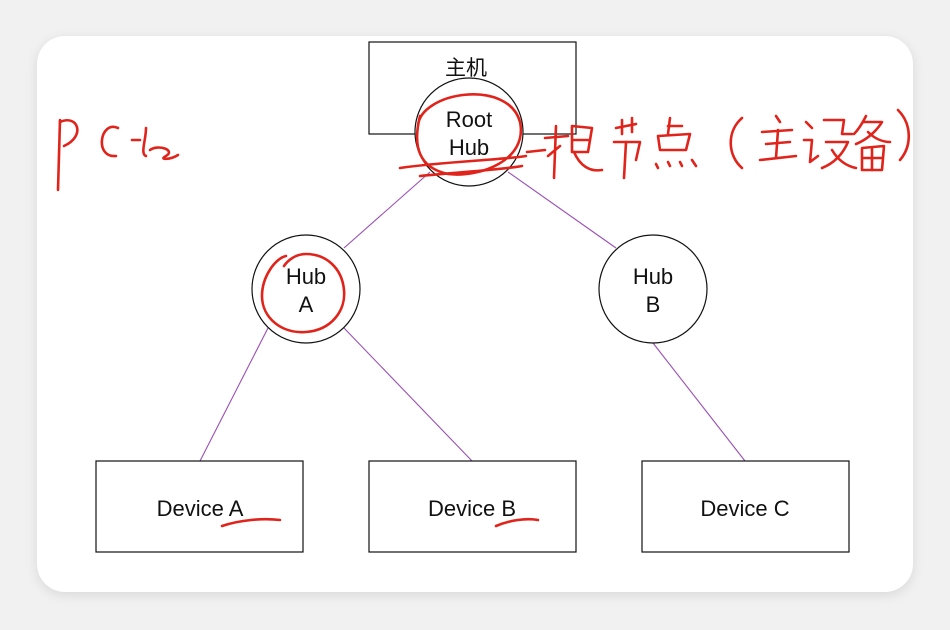 This screenshot has width=950, height=630. Describe the element at coordinates (306, 304) in the screenshot. I see `hub-a-label-line2: A` at that location.